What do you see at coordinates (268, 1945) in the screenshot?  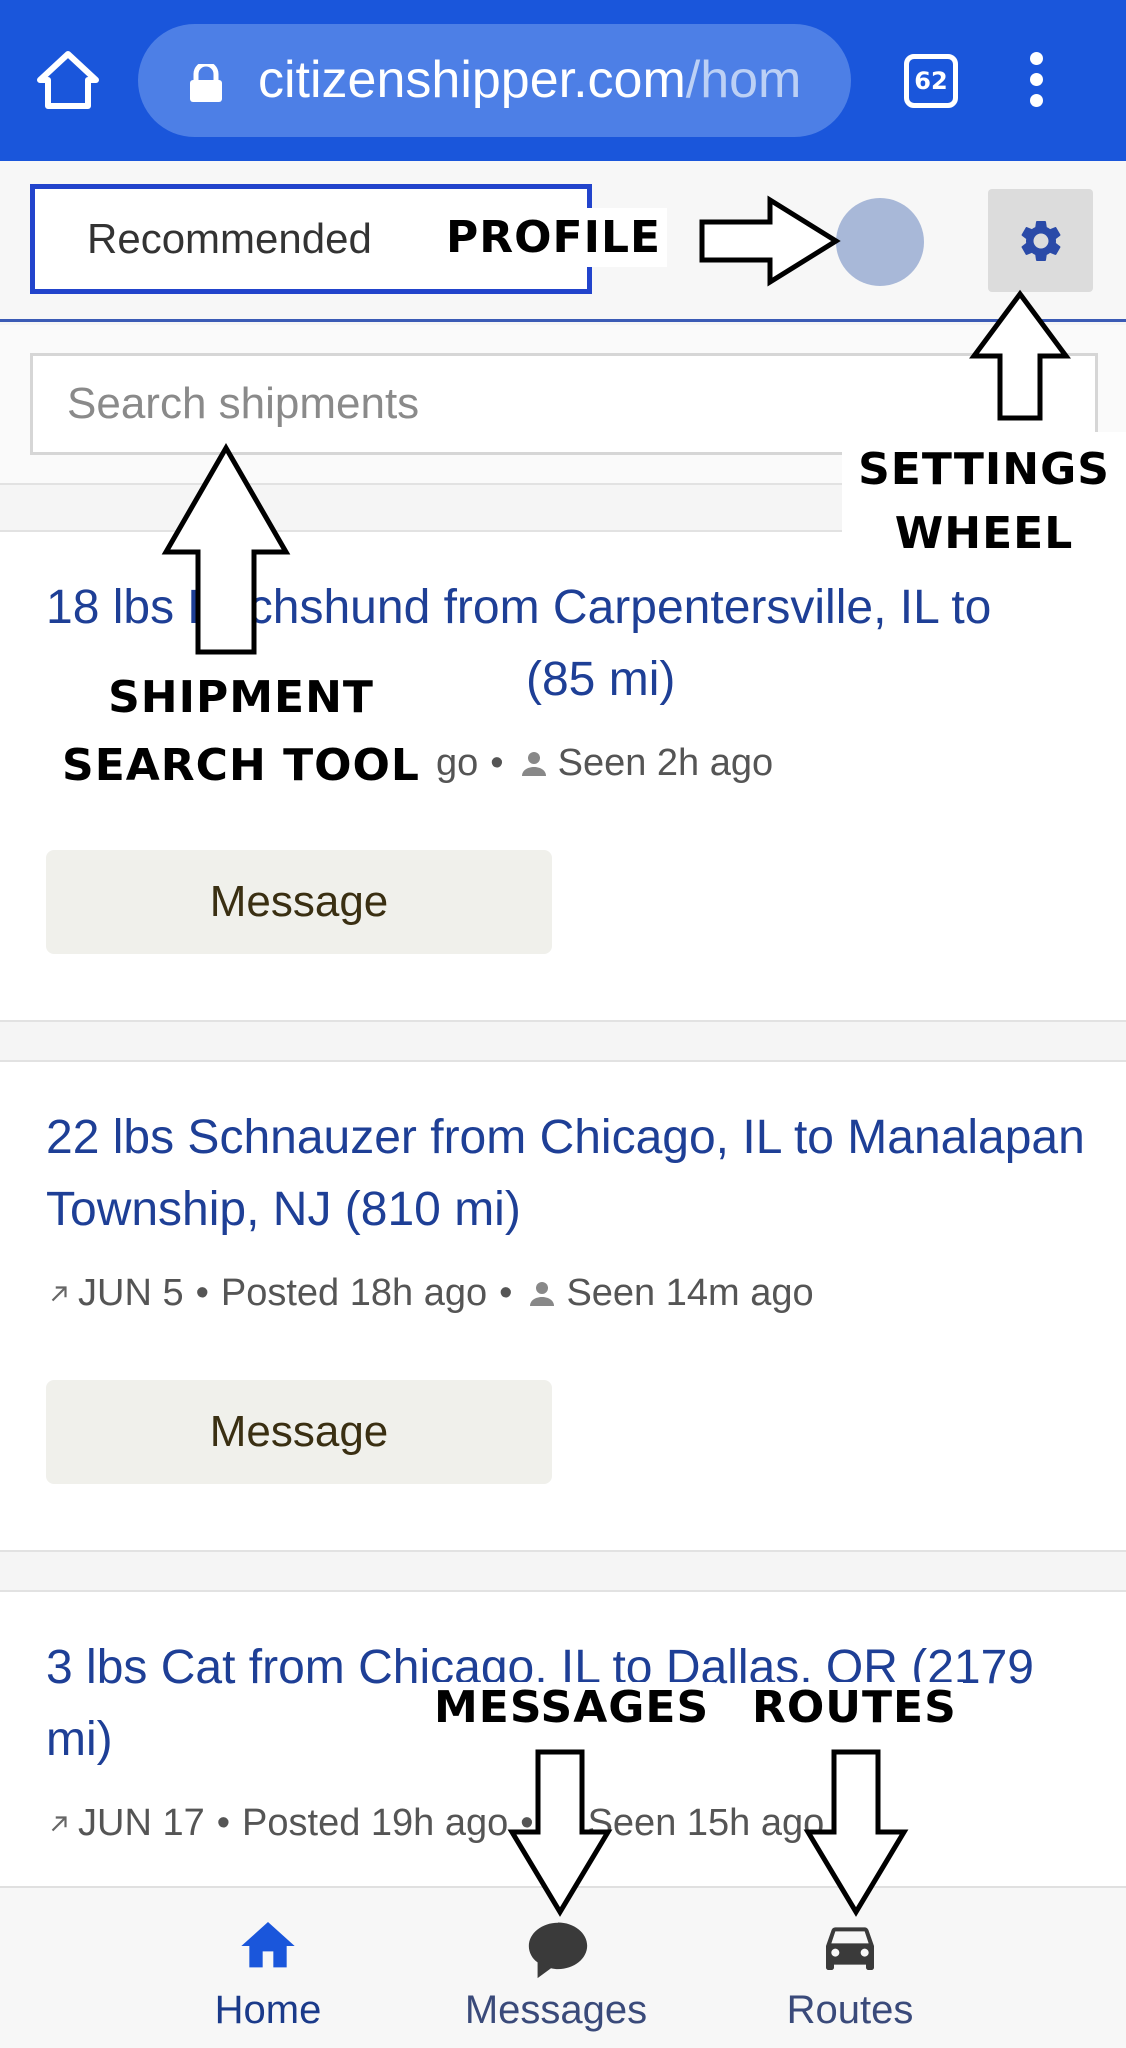 I see `home-icon` at bounding box center [268, 1945].